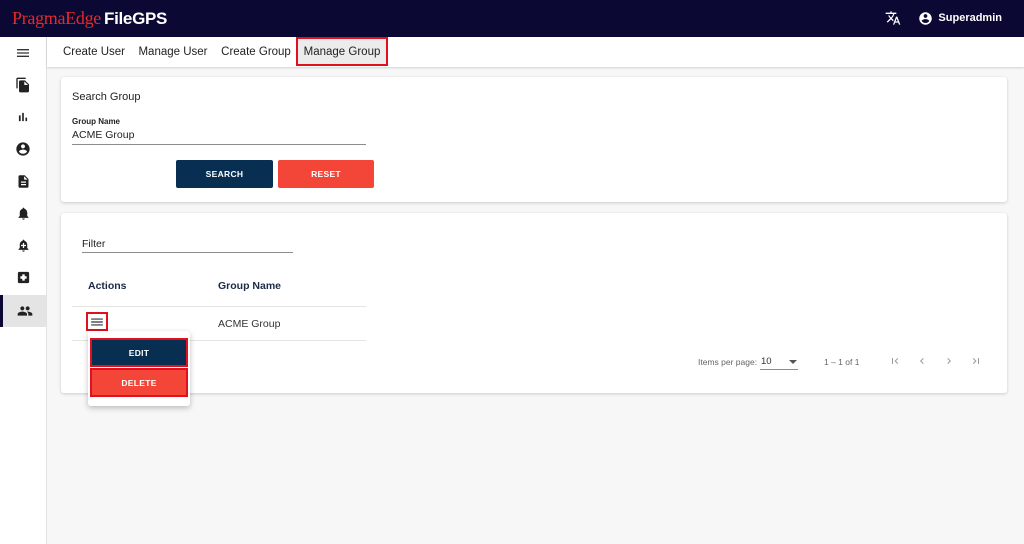 The height and width of the screenshot is (544, 1024). What do you see at coordinates (93, 244) in the screenshot?
I see `filter-input: Filter` at bounding box center [93, 244].